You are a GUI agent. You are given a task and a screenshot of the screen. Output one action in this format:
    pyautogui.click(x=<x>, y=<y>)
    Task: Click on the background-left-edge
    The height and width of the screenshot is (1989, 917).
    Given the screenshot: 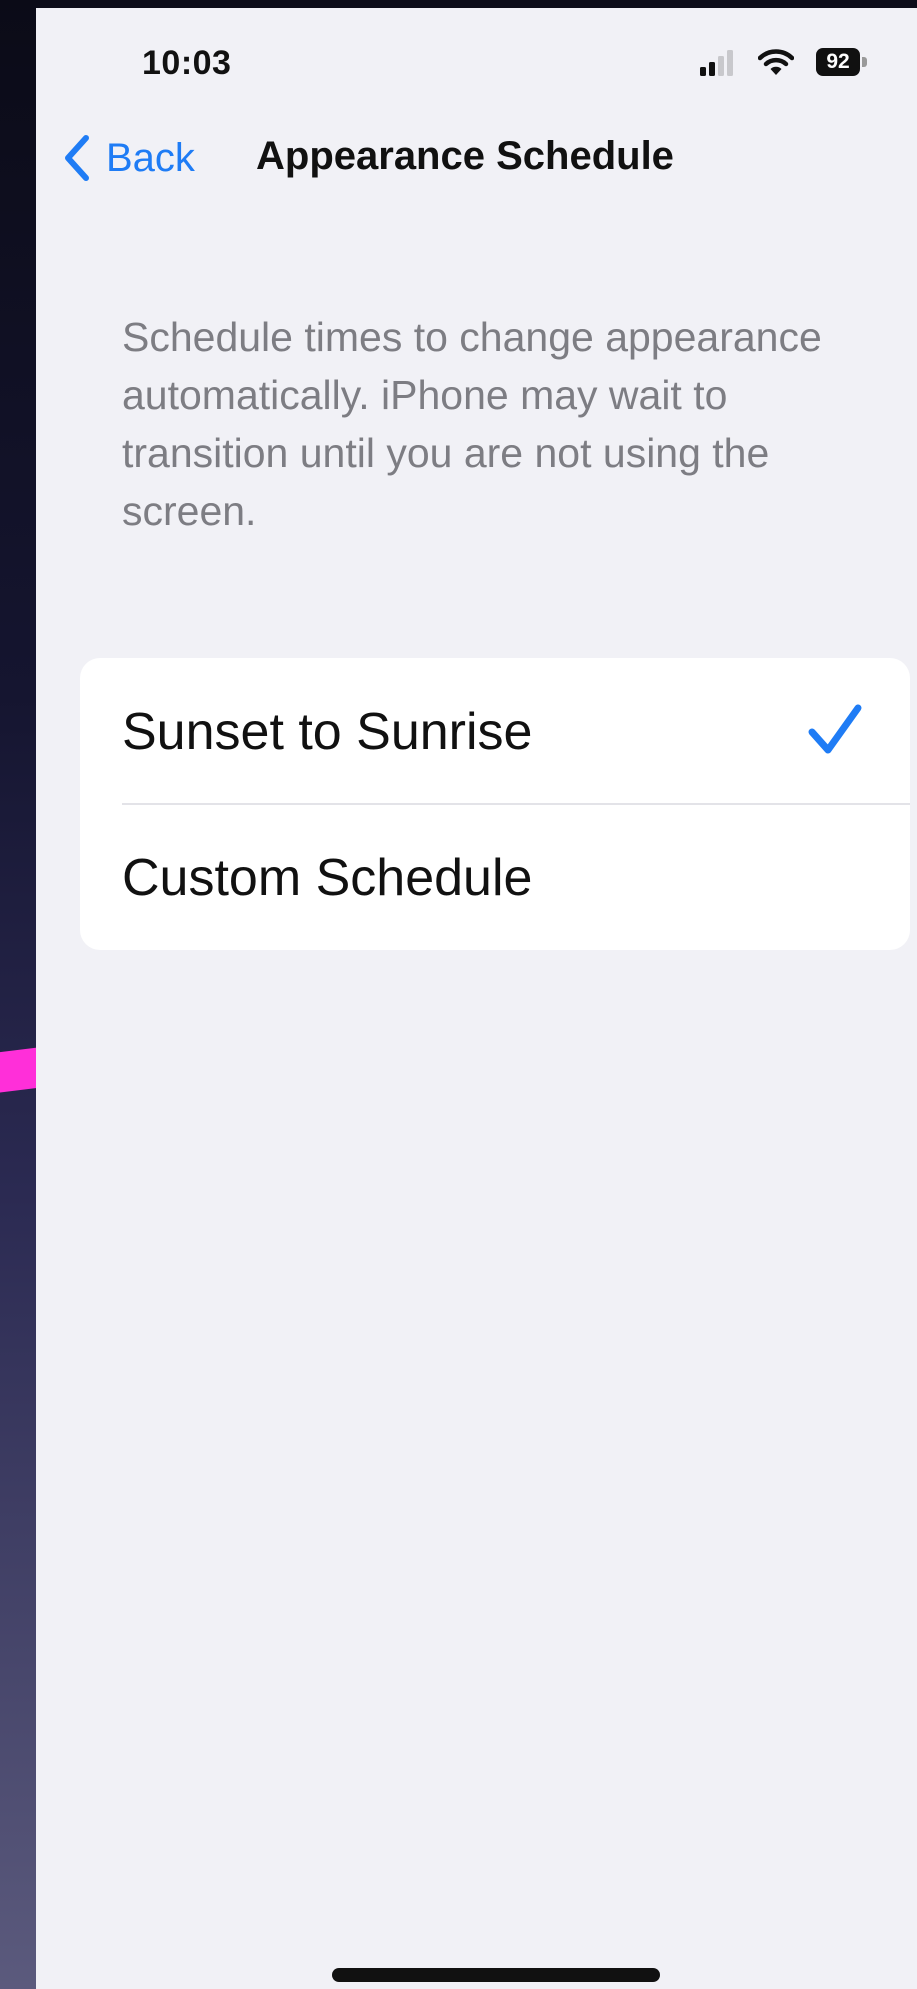 What is the action you would take?
    pyautogui.click(x=20, y=994)
    